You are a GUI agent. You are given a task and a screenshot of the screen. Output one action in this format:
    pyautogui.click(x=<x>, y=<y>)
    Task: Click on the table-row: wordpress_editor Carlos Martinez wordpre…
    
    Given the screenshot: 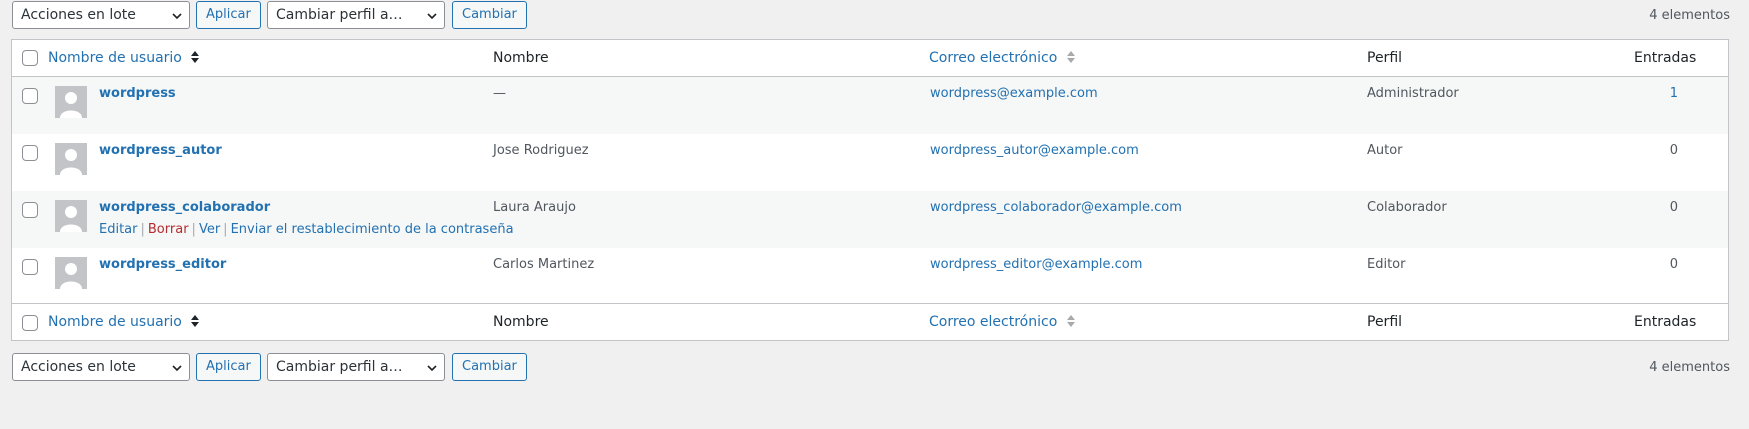 What is the action you would take?
    pyautogui.click(x=870, y=276)
    